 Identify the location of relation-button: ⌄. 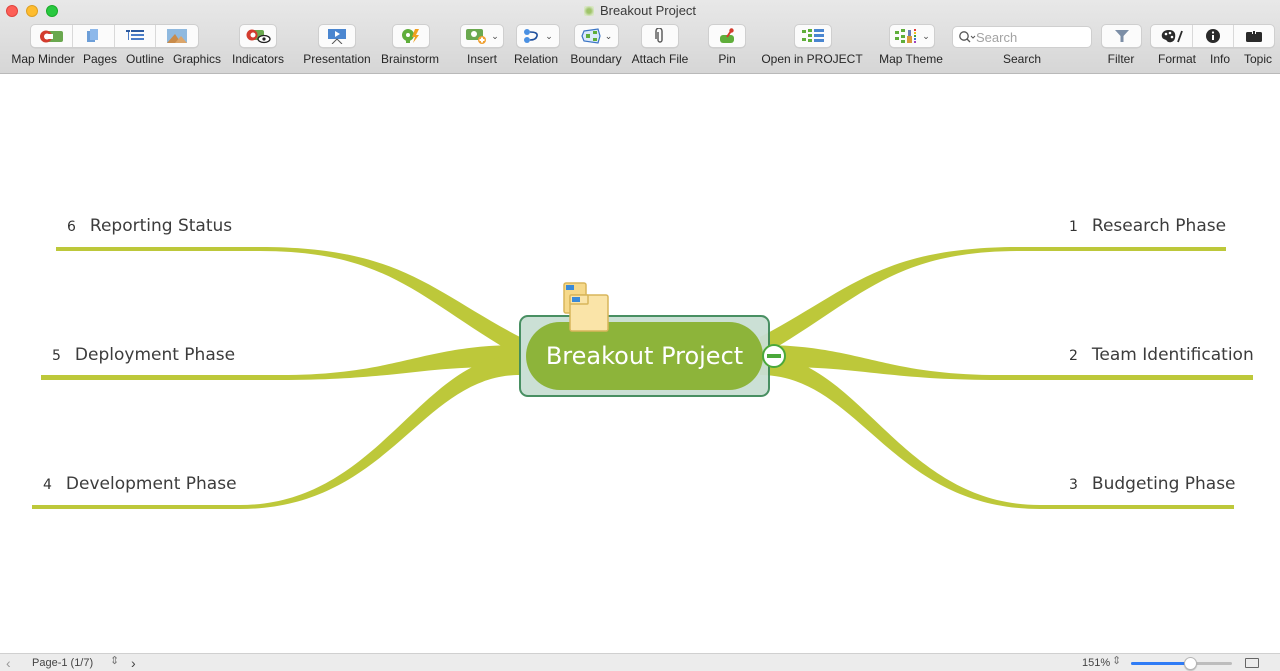
(538, 36).